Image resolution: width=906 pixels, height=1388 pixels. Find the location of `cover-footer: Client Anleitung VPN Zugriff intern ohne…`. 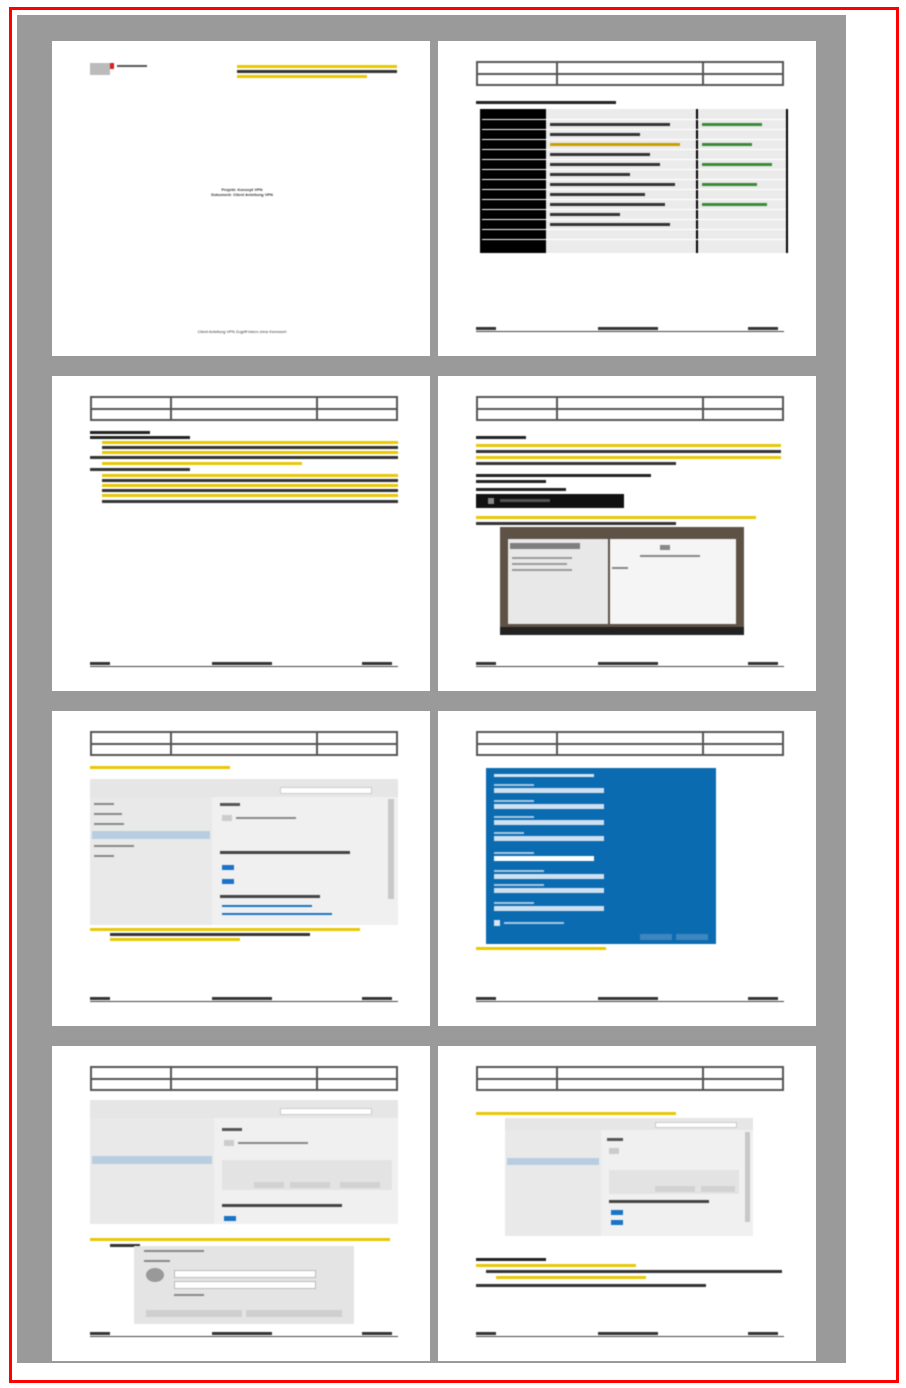

cover-footer: Client Anleitung VPN Zugriff intern ohne… is located at coordinates (242, 331).